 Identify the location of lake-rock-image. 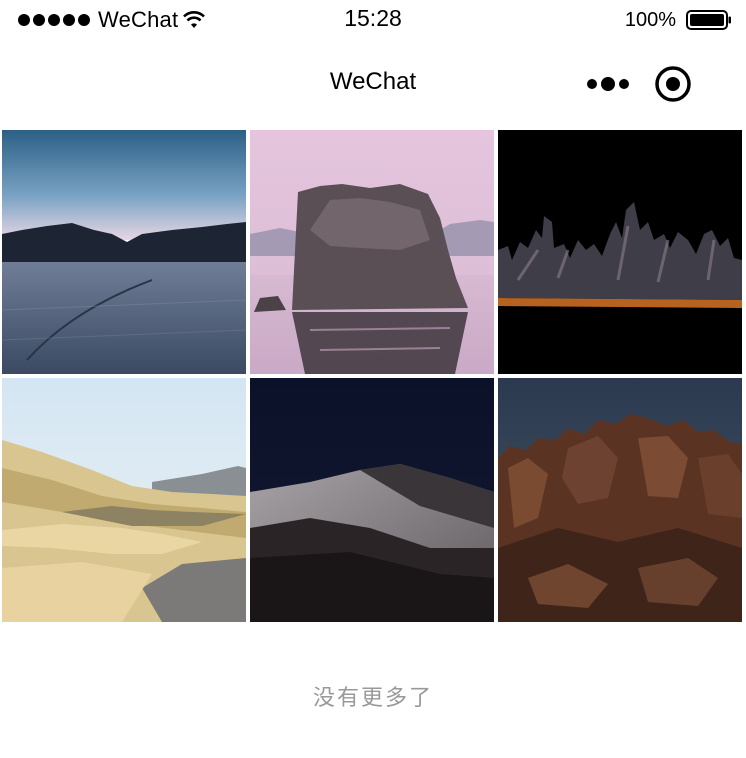
(372, 252).